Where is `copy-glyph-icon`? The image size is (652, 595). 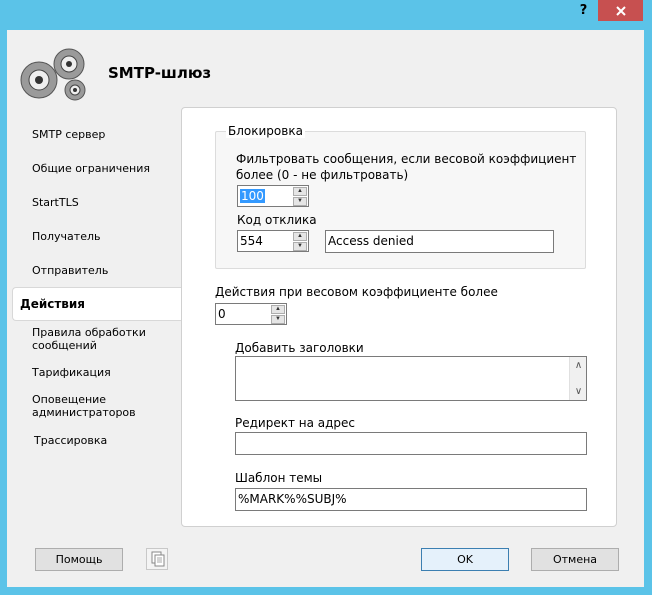 copy-glyph-icon is located at coordinates (158, 559).